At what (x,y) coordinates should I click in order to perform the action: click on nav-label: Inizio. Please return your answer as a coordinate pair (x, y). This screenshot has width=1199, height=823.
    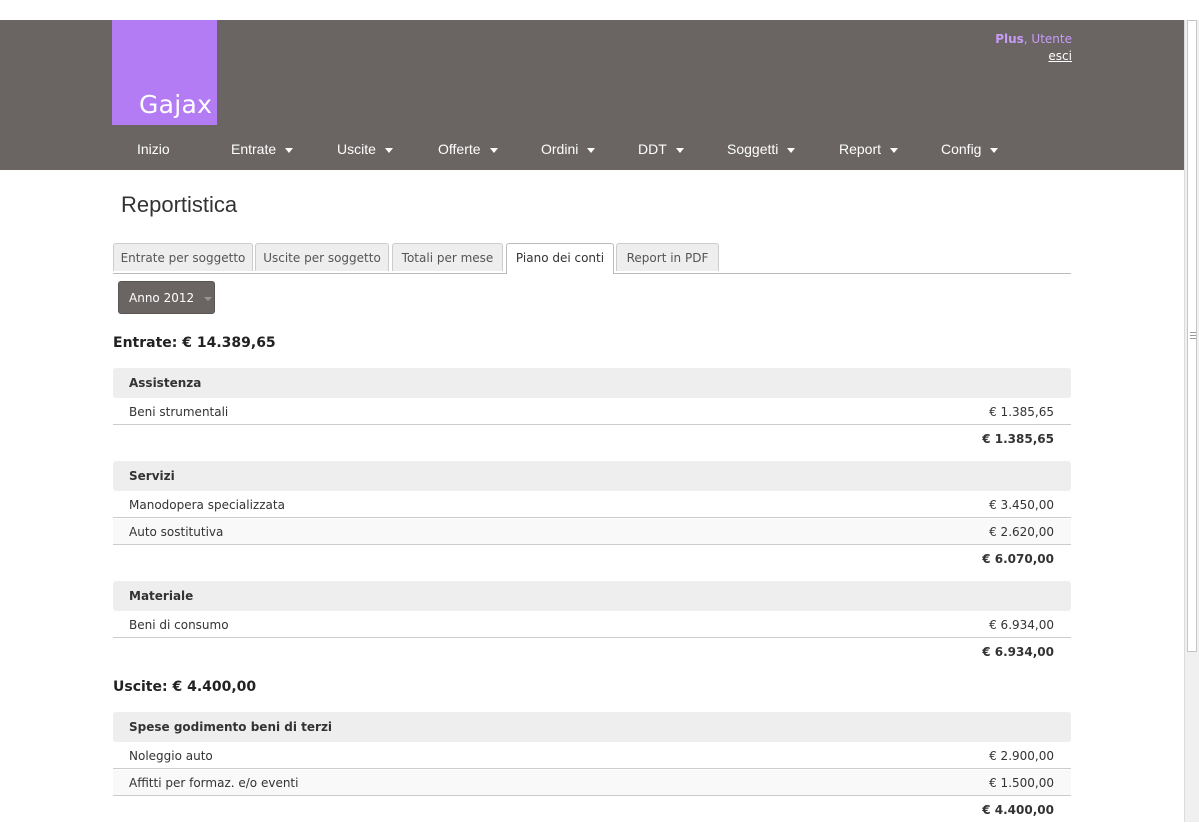
    Looking at the image, I should click on (153, 149).